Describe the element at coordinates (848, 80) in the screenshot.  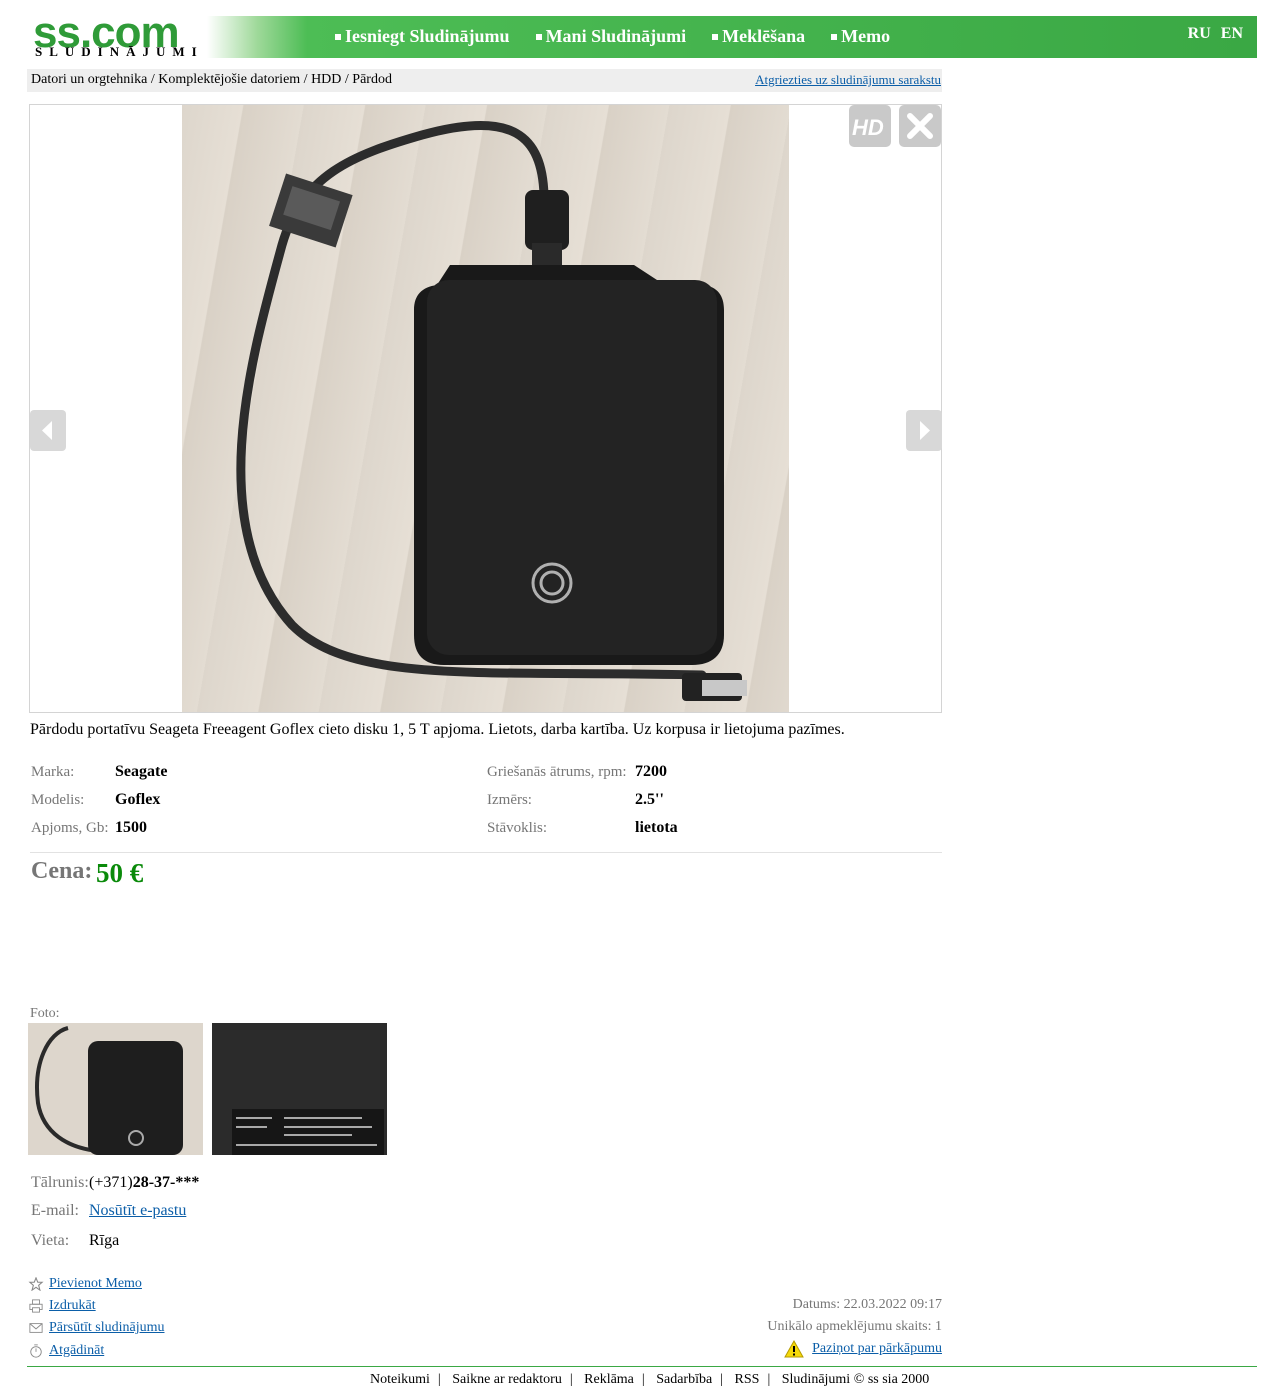
I see `back-to-list-link: Atgriezties uz sludinājumu sarakstu` at that location.